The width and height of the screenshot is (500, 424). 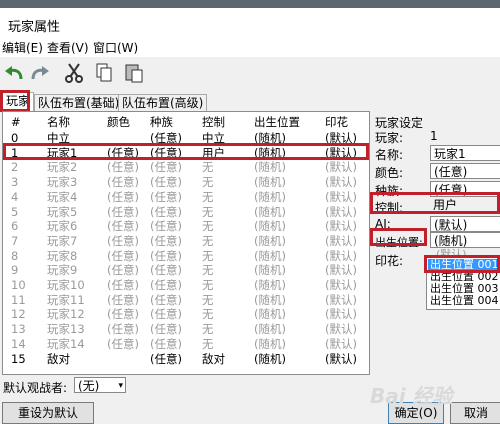 I want to click on window-top-strip, so click(x=250, y=4).